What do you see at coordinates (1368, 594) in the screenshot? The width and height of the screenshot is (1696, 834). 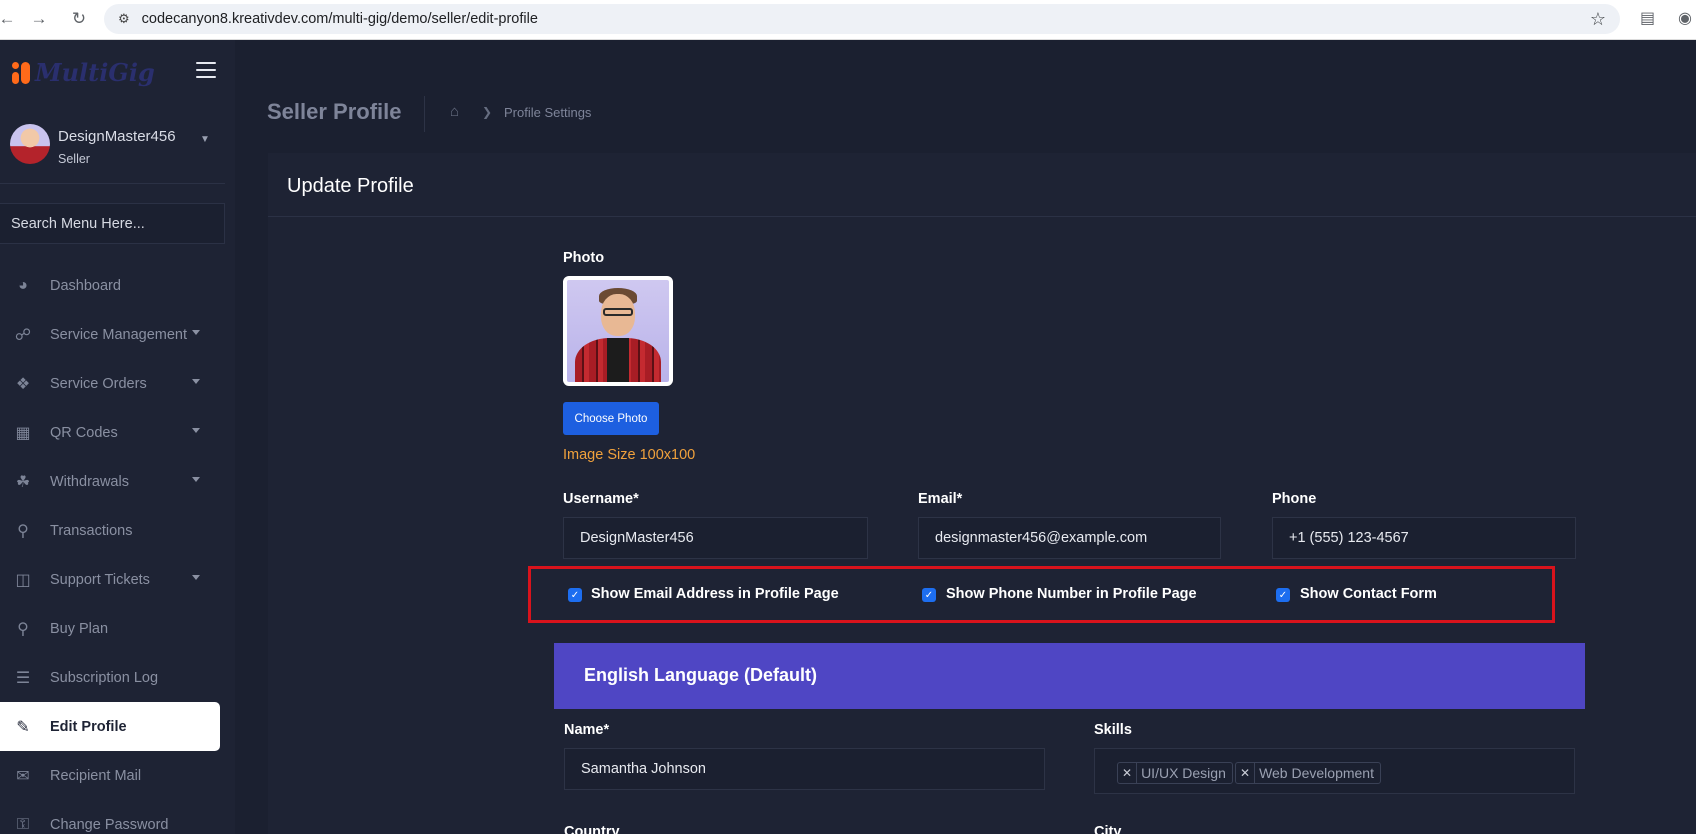 I see `show-contact-form-label: Show Contact Form` at bounding box center [1368, 594].